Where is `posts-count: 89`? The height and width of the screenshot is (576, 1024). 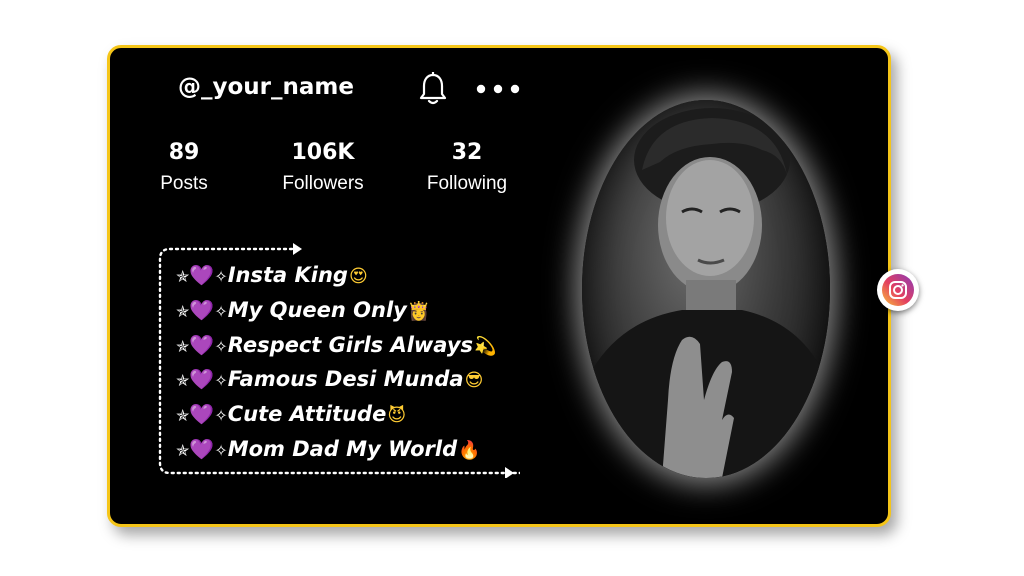 posts-count: 89 is located at coordinates (184, 152).